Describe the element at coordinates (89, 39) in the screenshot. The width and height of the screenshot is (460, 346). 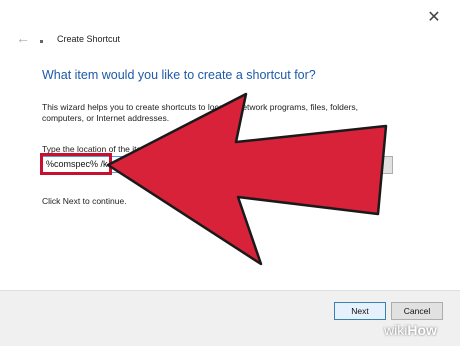
I see `window-title: Create Shortcut` at that location.